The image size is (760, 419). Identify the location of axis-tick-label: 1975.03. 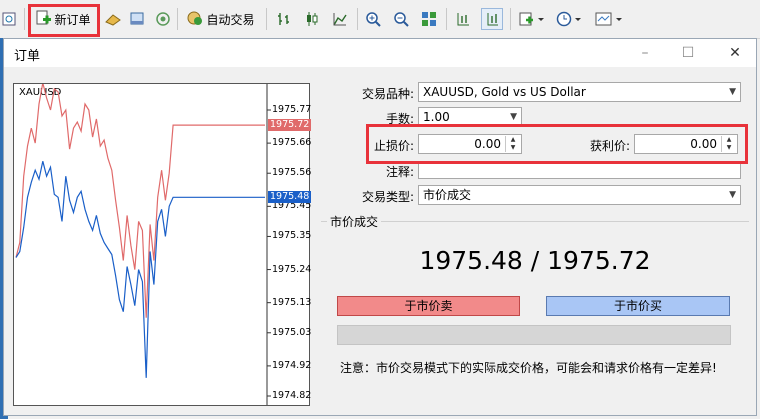
(292, 332).